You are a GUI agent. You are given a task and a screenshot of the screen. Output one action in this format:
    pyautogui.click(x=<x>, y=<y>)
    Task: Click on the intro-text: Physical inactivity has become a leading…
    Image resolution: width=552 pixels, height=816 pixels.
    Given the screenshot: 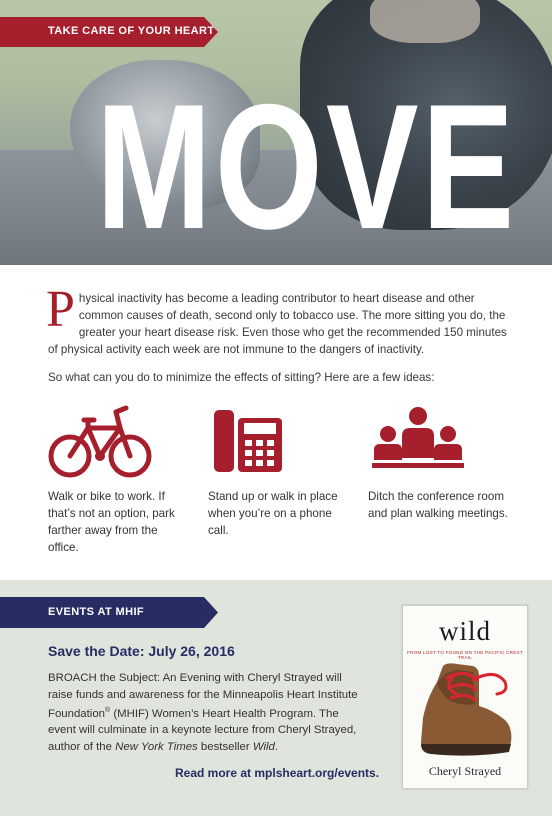 What is the action you would take?
    pyautogui.click(x=277, y=339)
    